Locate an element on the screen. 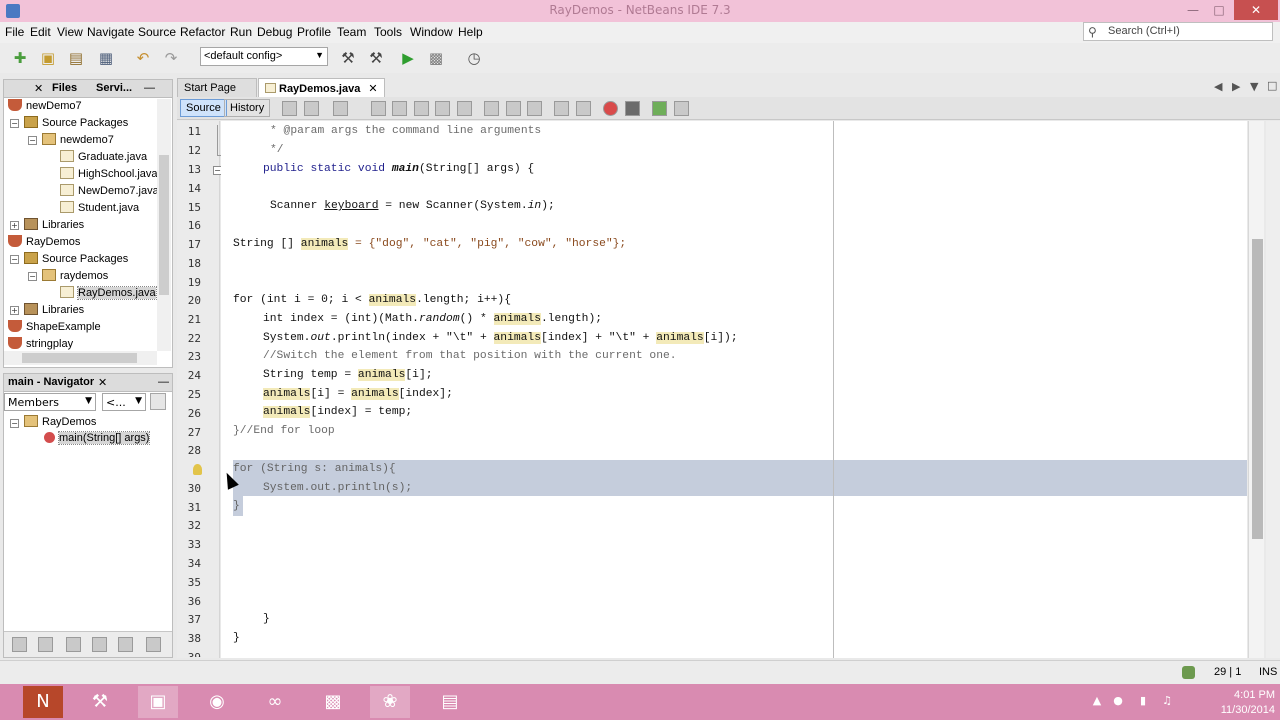 This screenshot has height=720, width=1280. shift-right-icon is located at coordinates (583, 108).